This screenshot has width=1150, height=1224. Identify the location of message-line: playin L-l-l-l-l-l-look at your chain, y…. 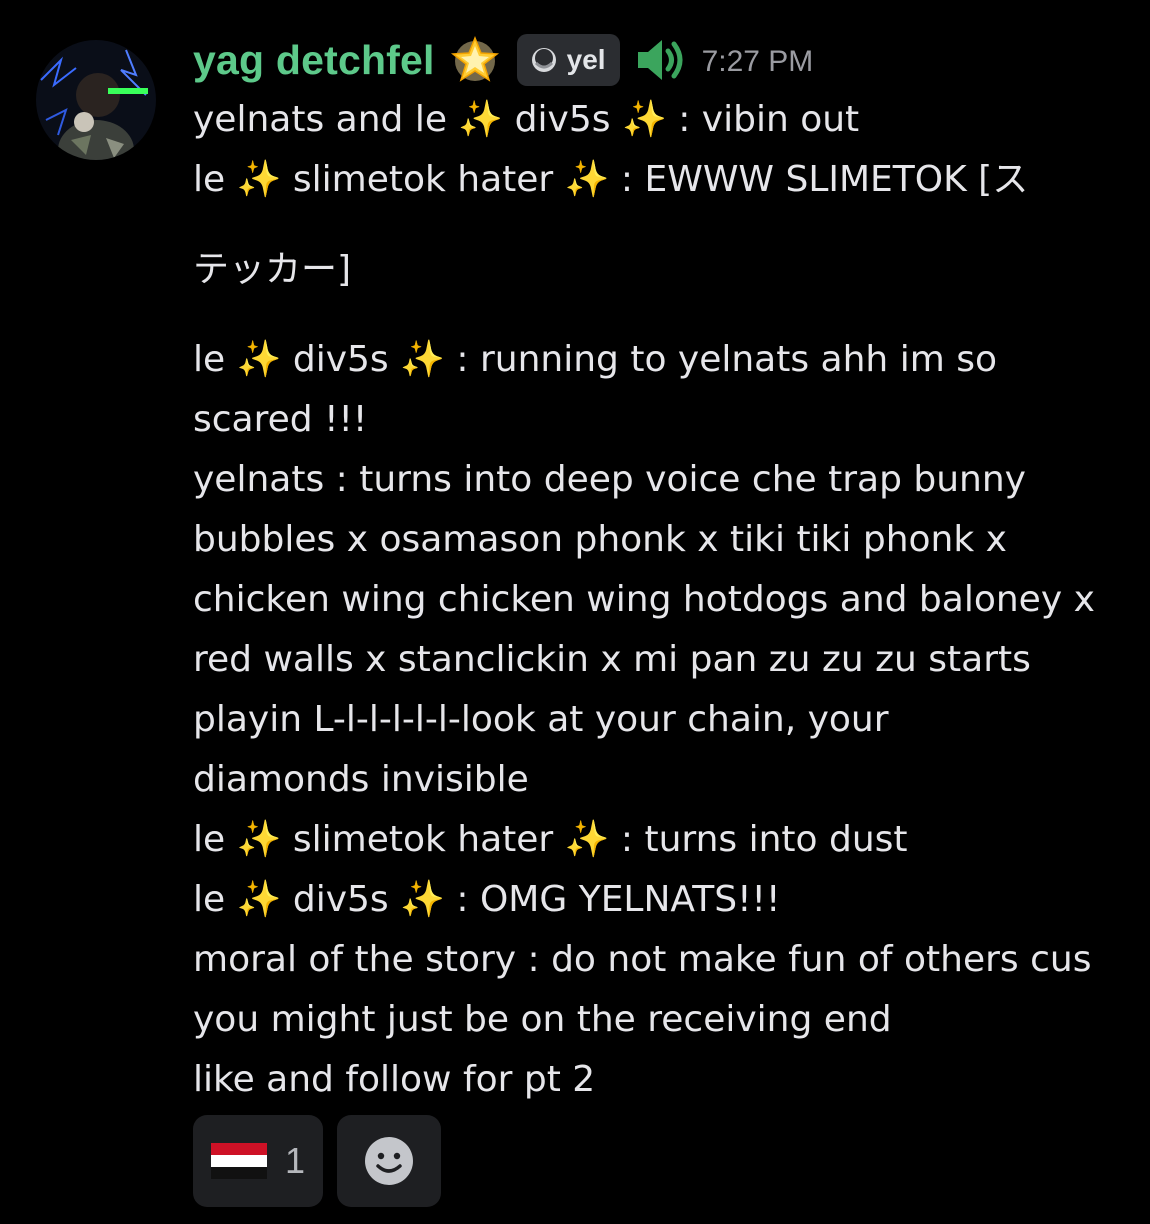
(541, 719).